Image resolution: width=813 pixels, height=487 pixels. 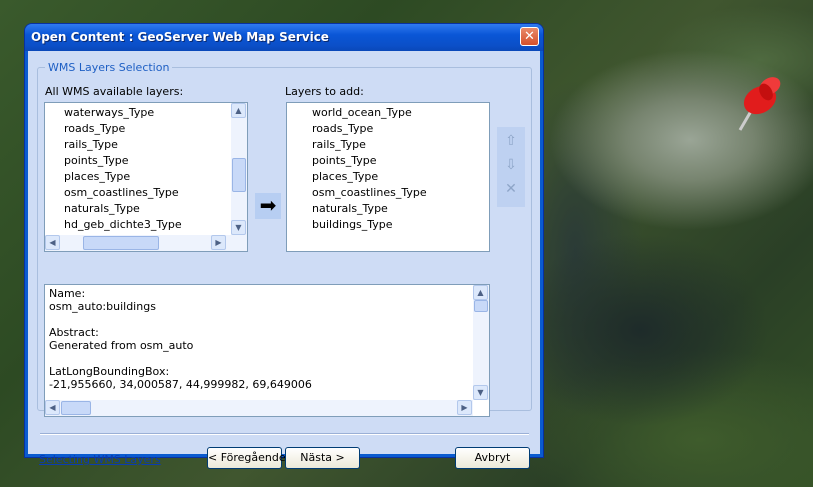 I want to click on layers-to-add-label: Layers to add:, so click(x=324, y=91).